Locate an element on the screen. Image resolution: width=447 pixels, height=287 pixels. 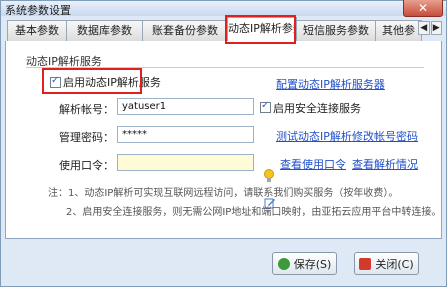
modify-password-link: 修改帐号密码 is located at coordinates (385, 136).